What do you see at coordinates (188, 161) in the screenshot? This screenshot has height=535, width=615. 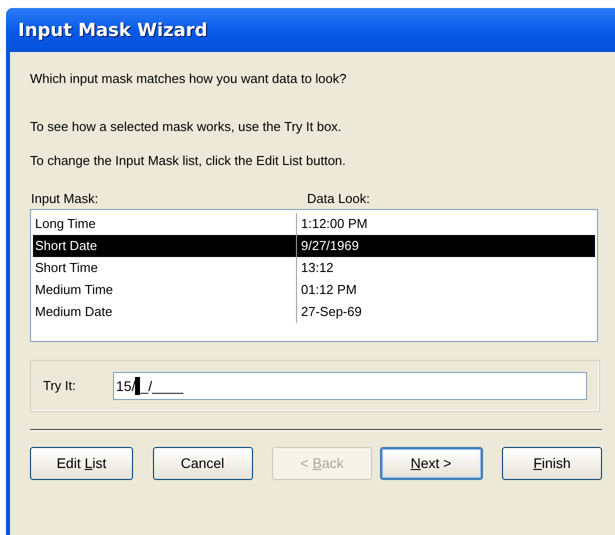 I see `instruction-text: To change the Input Mask list, click the Edit List button.` at bounding box center [188, 161].